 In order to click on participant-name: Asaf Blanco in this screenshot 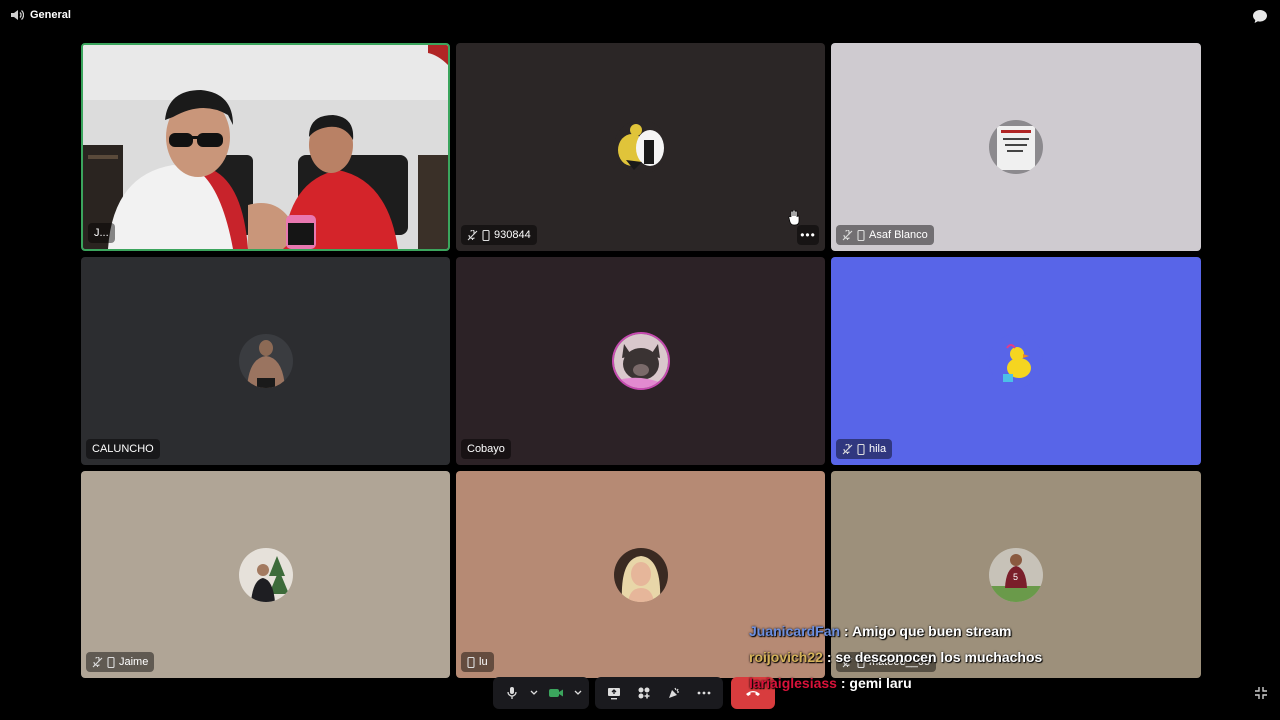, I will do `click(898, 235)`.